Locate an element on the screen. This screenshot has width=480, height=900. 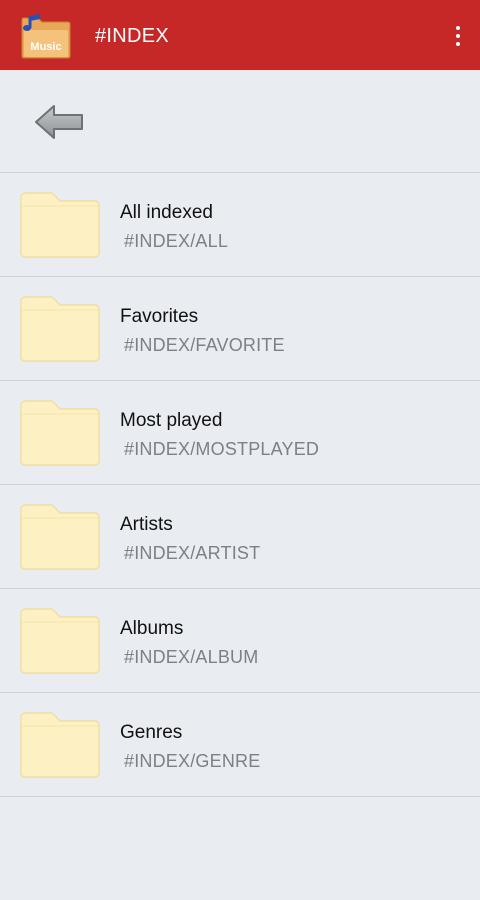
more-vert-icon is located at coordinates (458, 36).